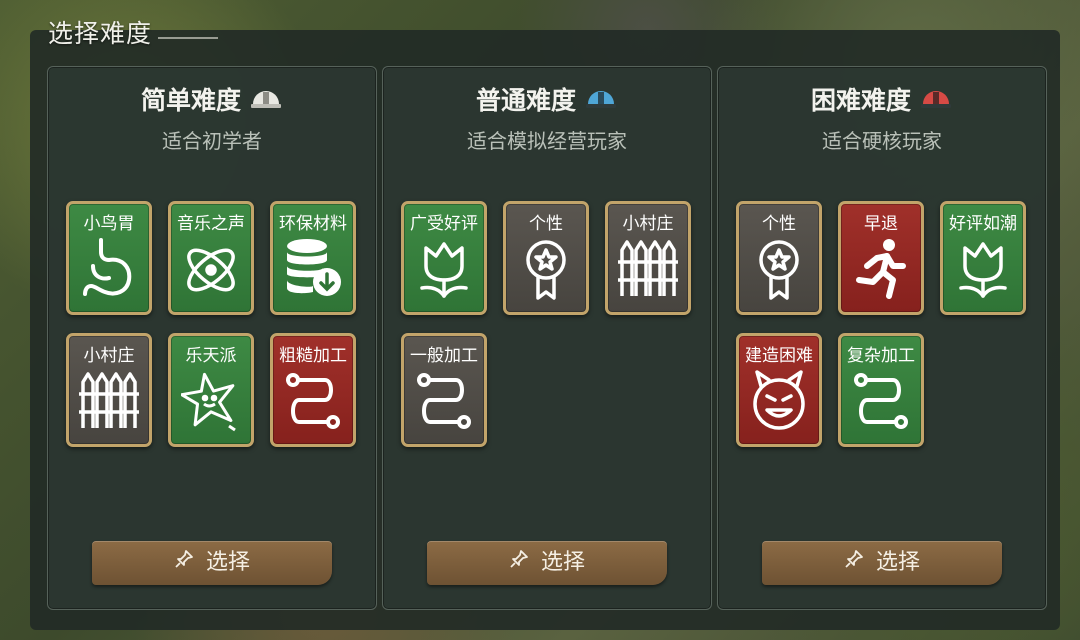 The image size is (1080, 640). Describe the element at coordinates (983, 224) in the screenshot. I see `trait-label: 好评如潮` at that location.